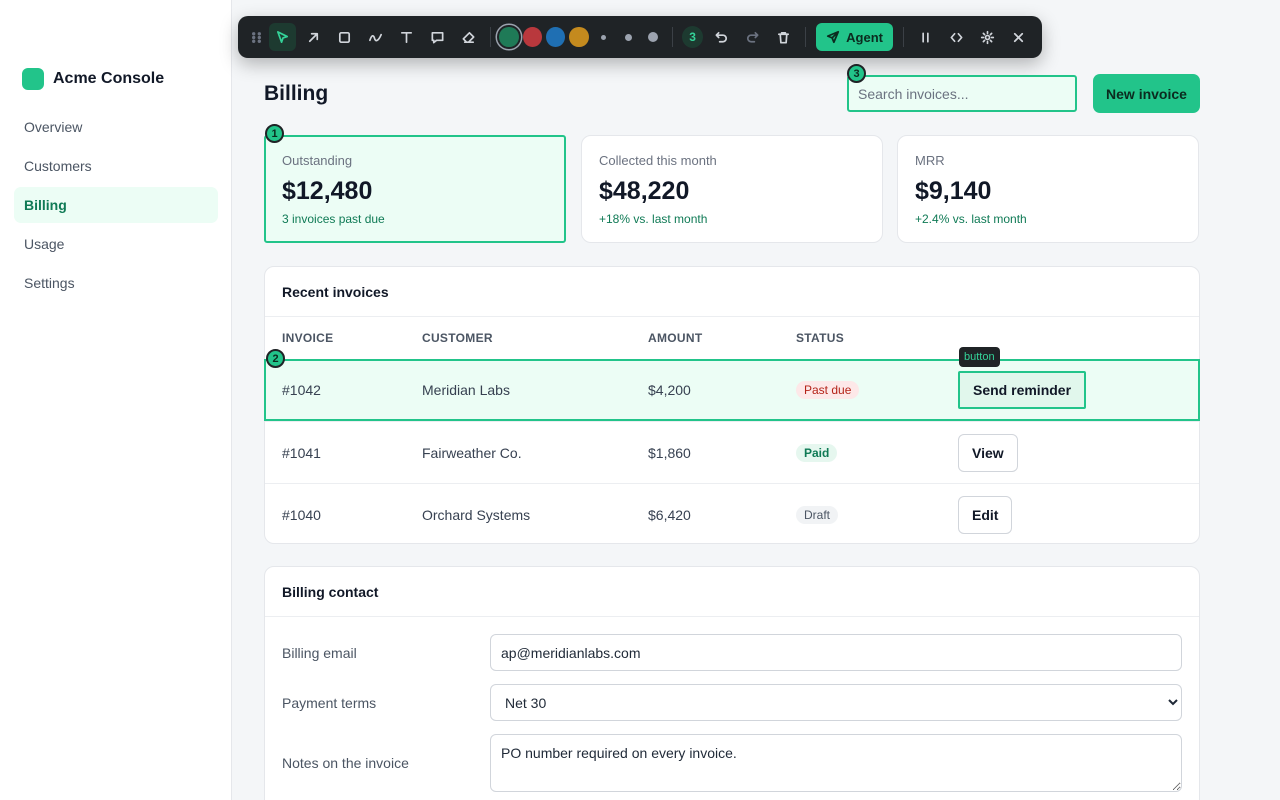  Describe the element at coordinates (820, 338) in the screenshot. I see `column-header-status: STATUS` at that location.